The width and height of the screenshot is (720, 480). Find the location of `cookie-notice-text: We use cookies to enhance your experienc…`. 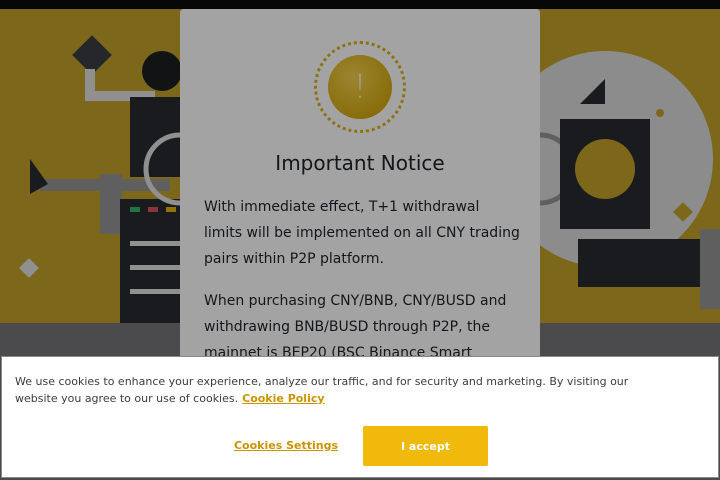

cookie-notice-text: We use cookies to enhance your experienc… is located at coordinates (340, 390).